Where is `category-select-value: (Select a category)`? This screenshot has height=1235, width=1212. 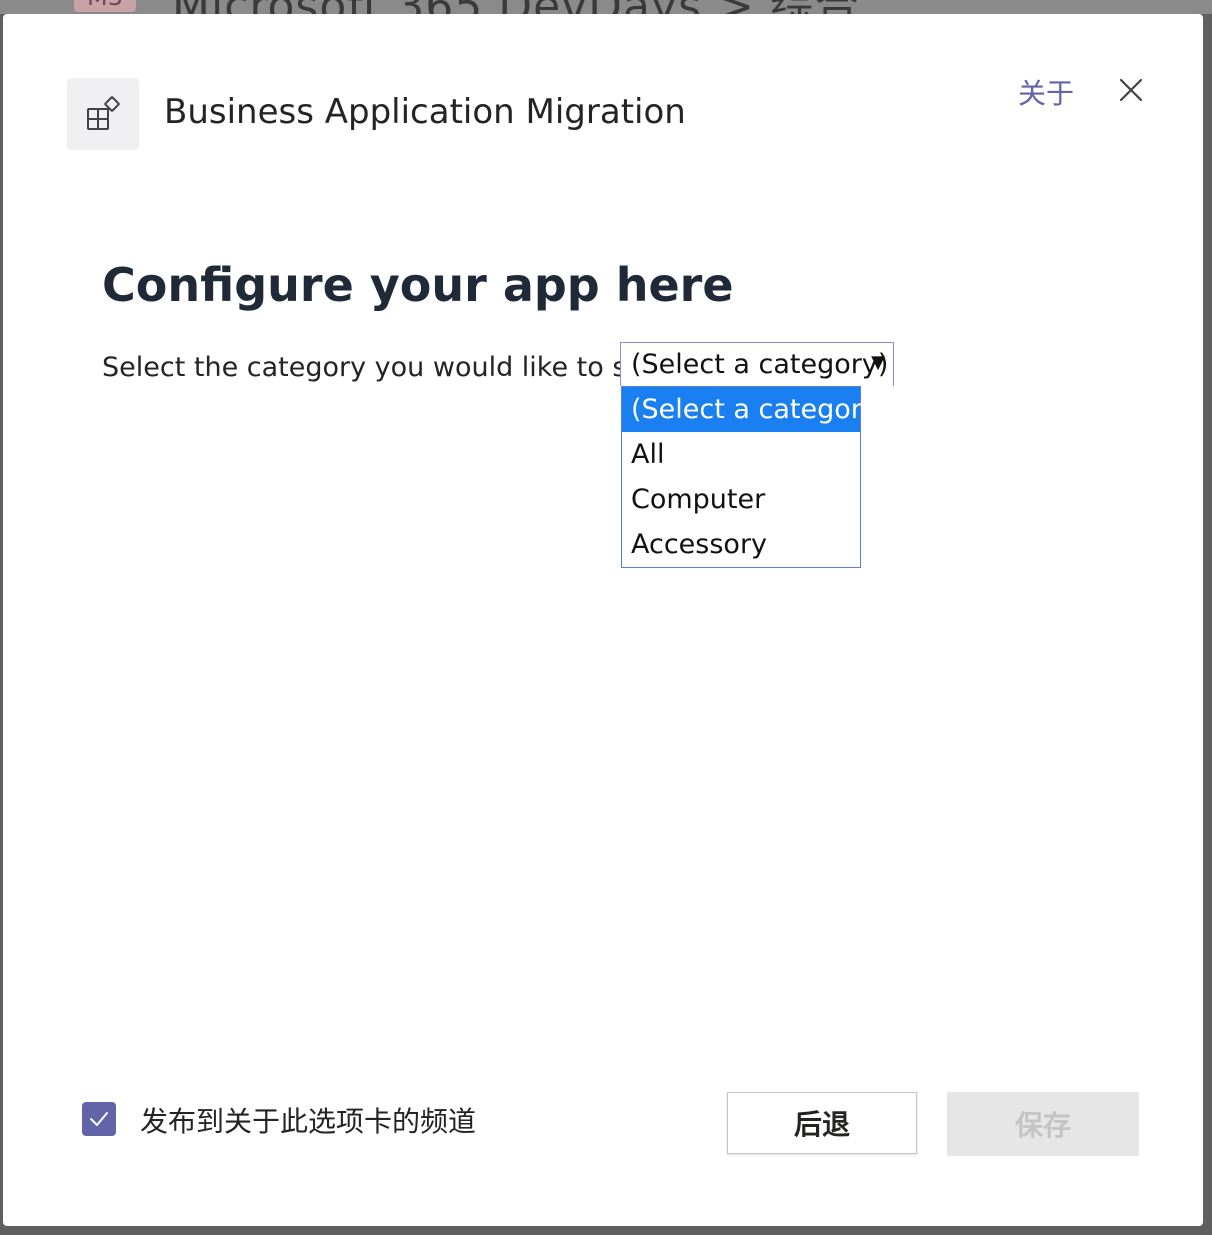 category-select-value: (Select a category) is located at coordinates (760, 364).